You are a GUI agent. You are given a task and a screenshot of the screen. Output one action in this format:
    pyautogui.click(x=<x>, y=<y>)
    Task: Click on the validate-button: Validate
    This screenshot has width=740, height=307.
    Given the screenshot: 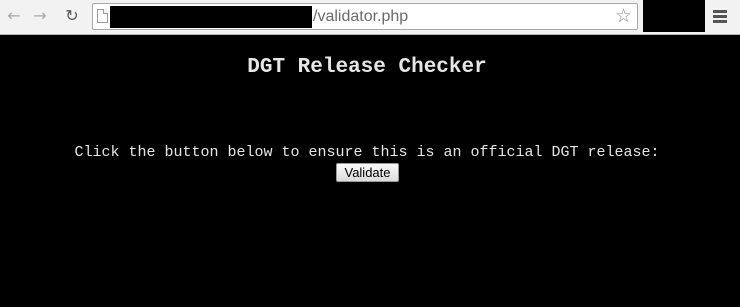 What is the action you would take?
    pyautogui.click(x=367, y=172)
    